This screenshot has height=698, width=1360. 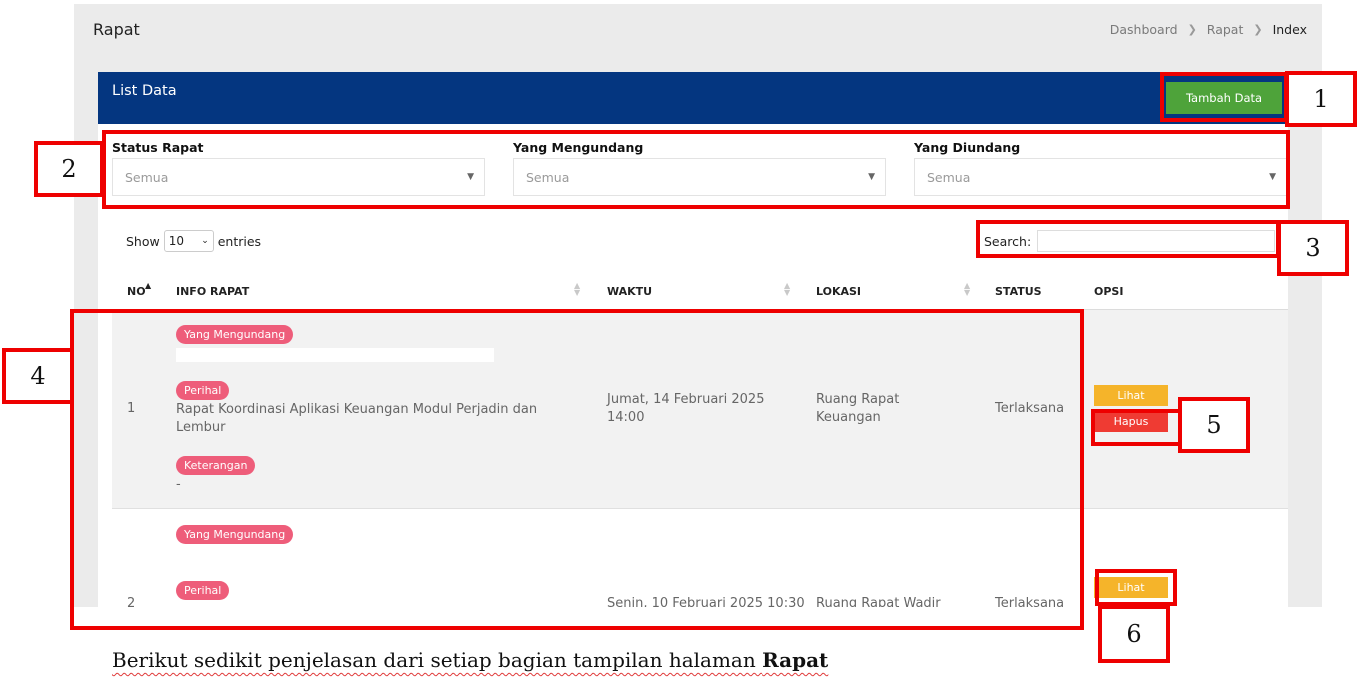 I want to click on column-header-lokasi: LOKASI, so click(x=838, y=291).